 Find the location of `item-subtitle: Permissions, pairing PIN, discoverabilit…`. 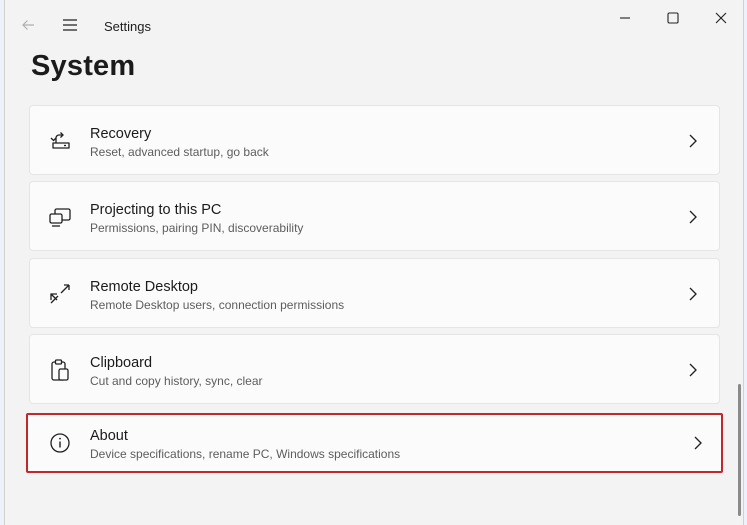

item-subtitle: Permissions, pairing PIN, discoverabilit… is located at coordinates (197, 228).